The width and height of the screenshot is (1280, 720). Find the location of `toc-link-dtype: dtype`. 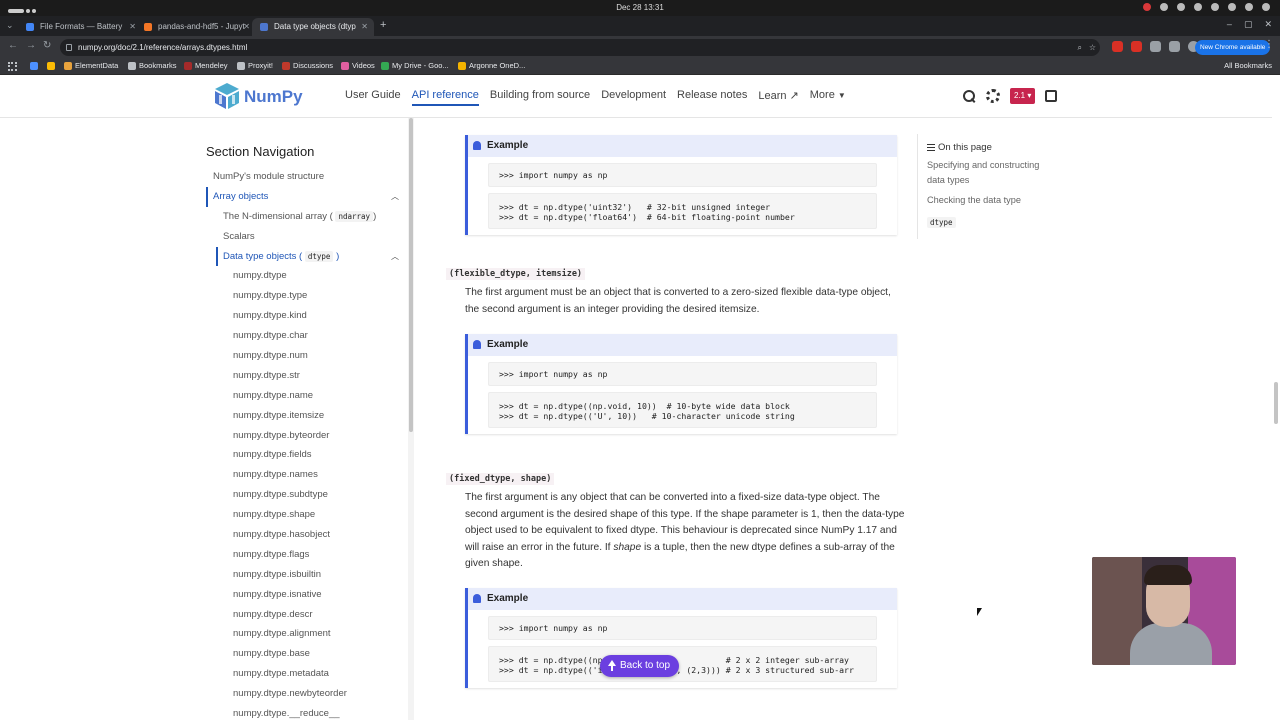

toc-link-dtype: dtype is located at coordinates (941, 222).